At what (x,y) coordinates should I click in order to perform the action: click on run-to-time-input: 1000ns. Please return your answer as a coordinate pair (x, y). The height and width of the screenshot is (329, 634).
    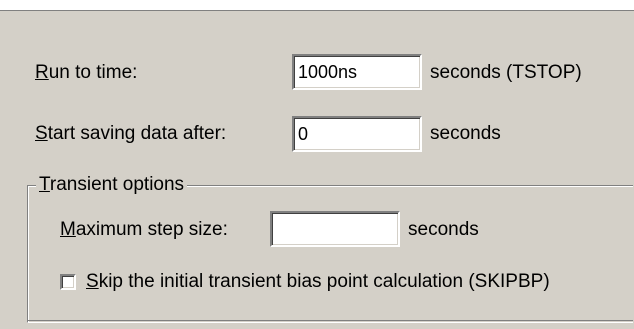
    Looking at the image, I should click on (357, 72).